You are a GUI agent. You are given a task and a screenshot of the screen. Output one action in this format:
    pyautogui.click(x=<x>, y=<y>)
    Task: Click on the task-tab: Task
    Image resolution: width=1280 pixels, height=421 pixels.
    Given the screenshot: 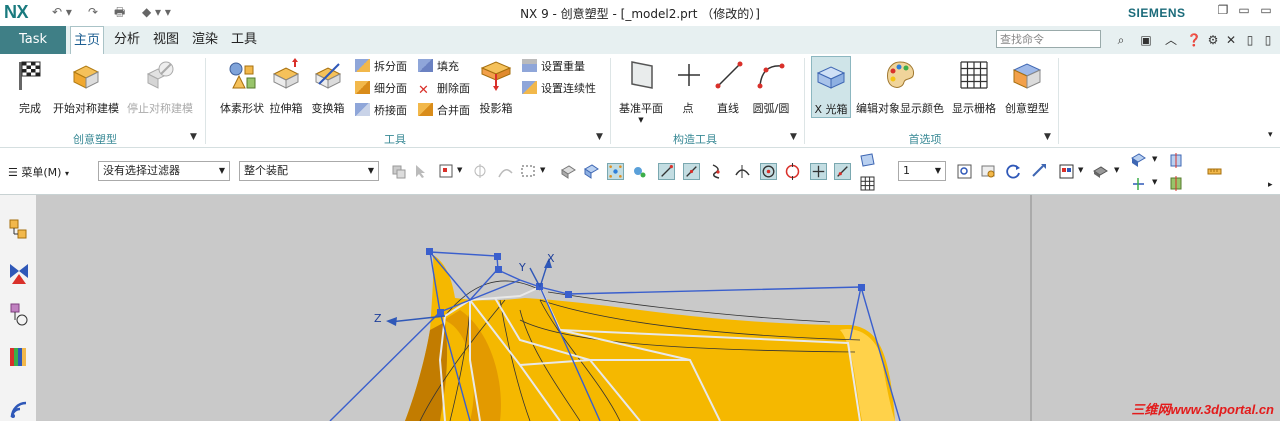 What is the action you would take?
    pyautogui.click(x=33, y=40)
    